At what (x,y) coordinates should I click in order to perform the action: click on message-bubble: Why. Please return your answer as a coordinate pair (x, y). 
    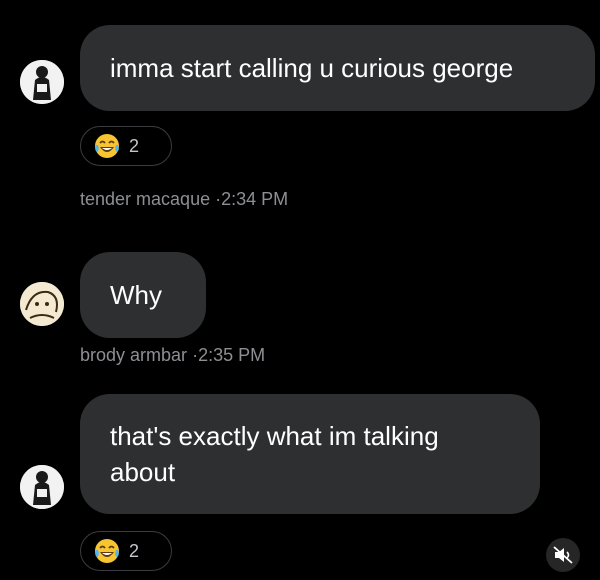
    Looking at the image, I should click on (143, 295).